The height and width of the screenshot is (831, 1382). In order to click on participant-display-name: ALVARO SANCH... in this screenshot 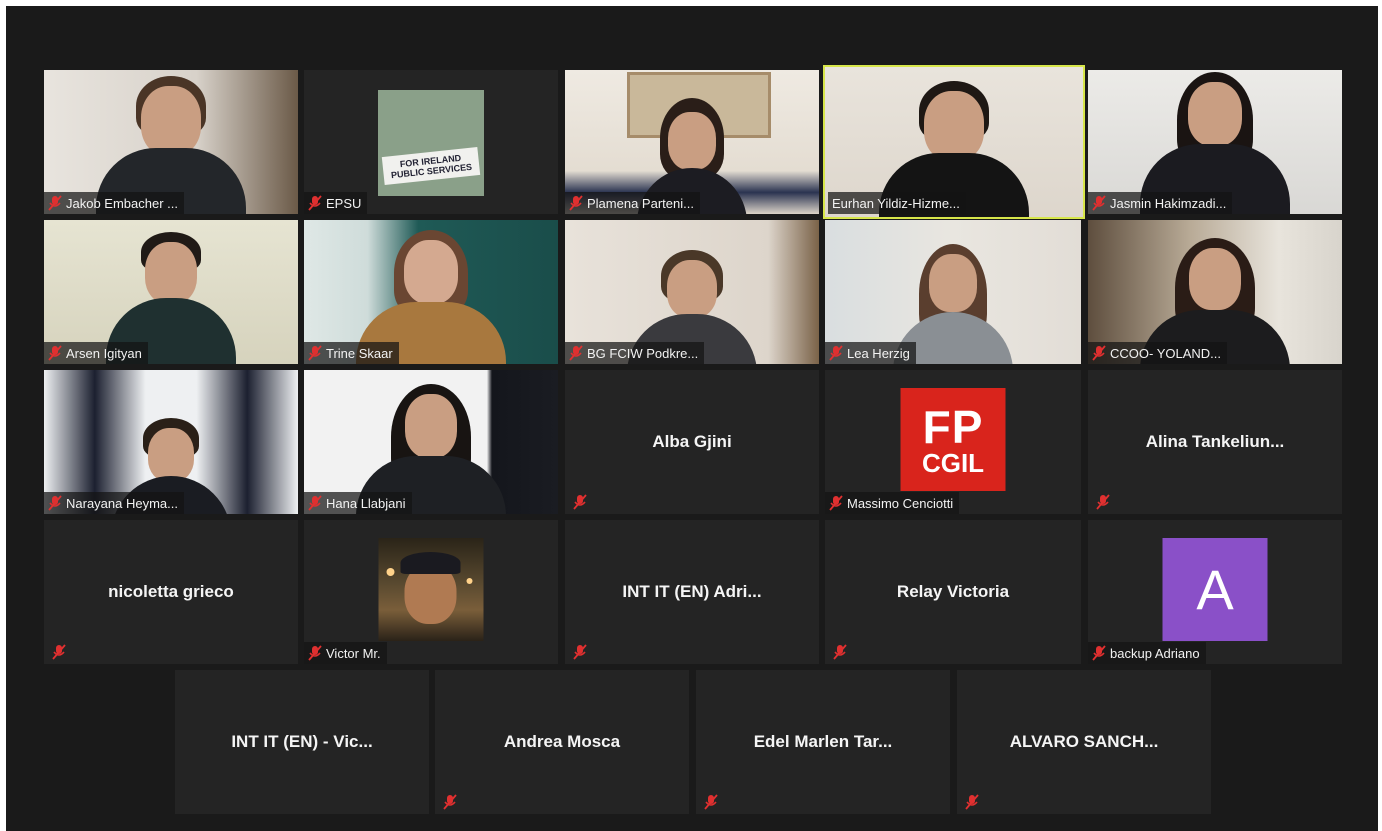, I will do `click(1084, 741)`.